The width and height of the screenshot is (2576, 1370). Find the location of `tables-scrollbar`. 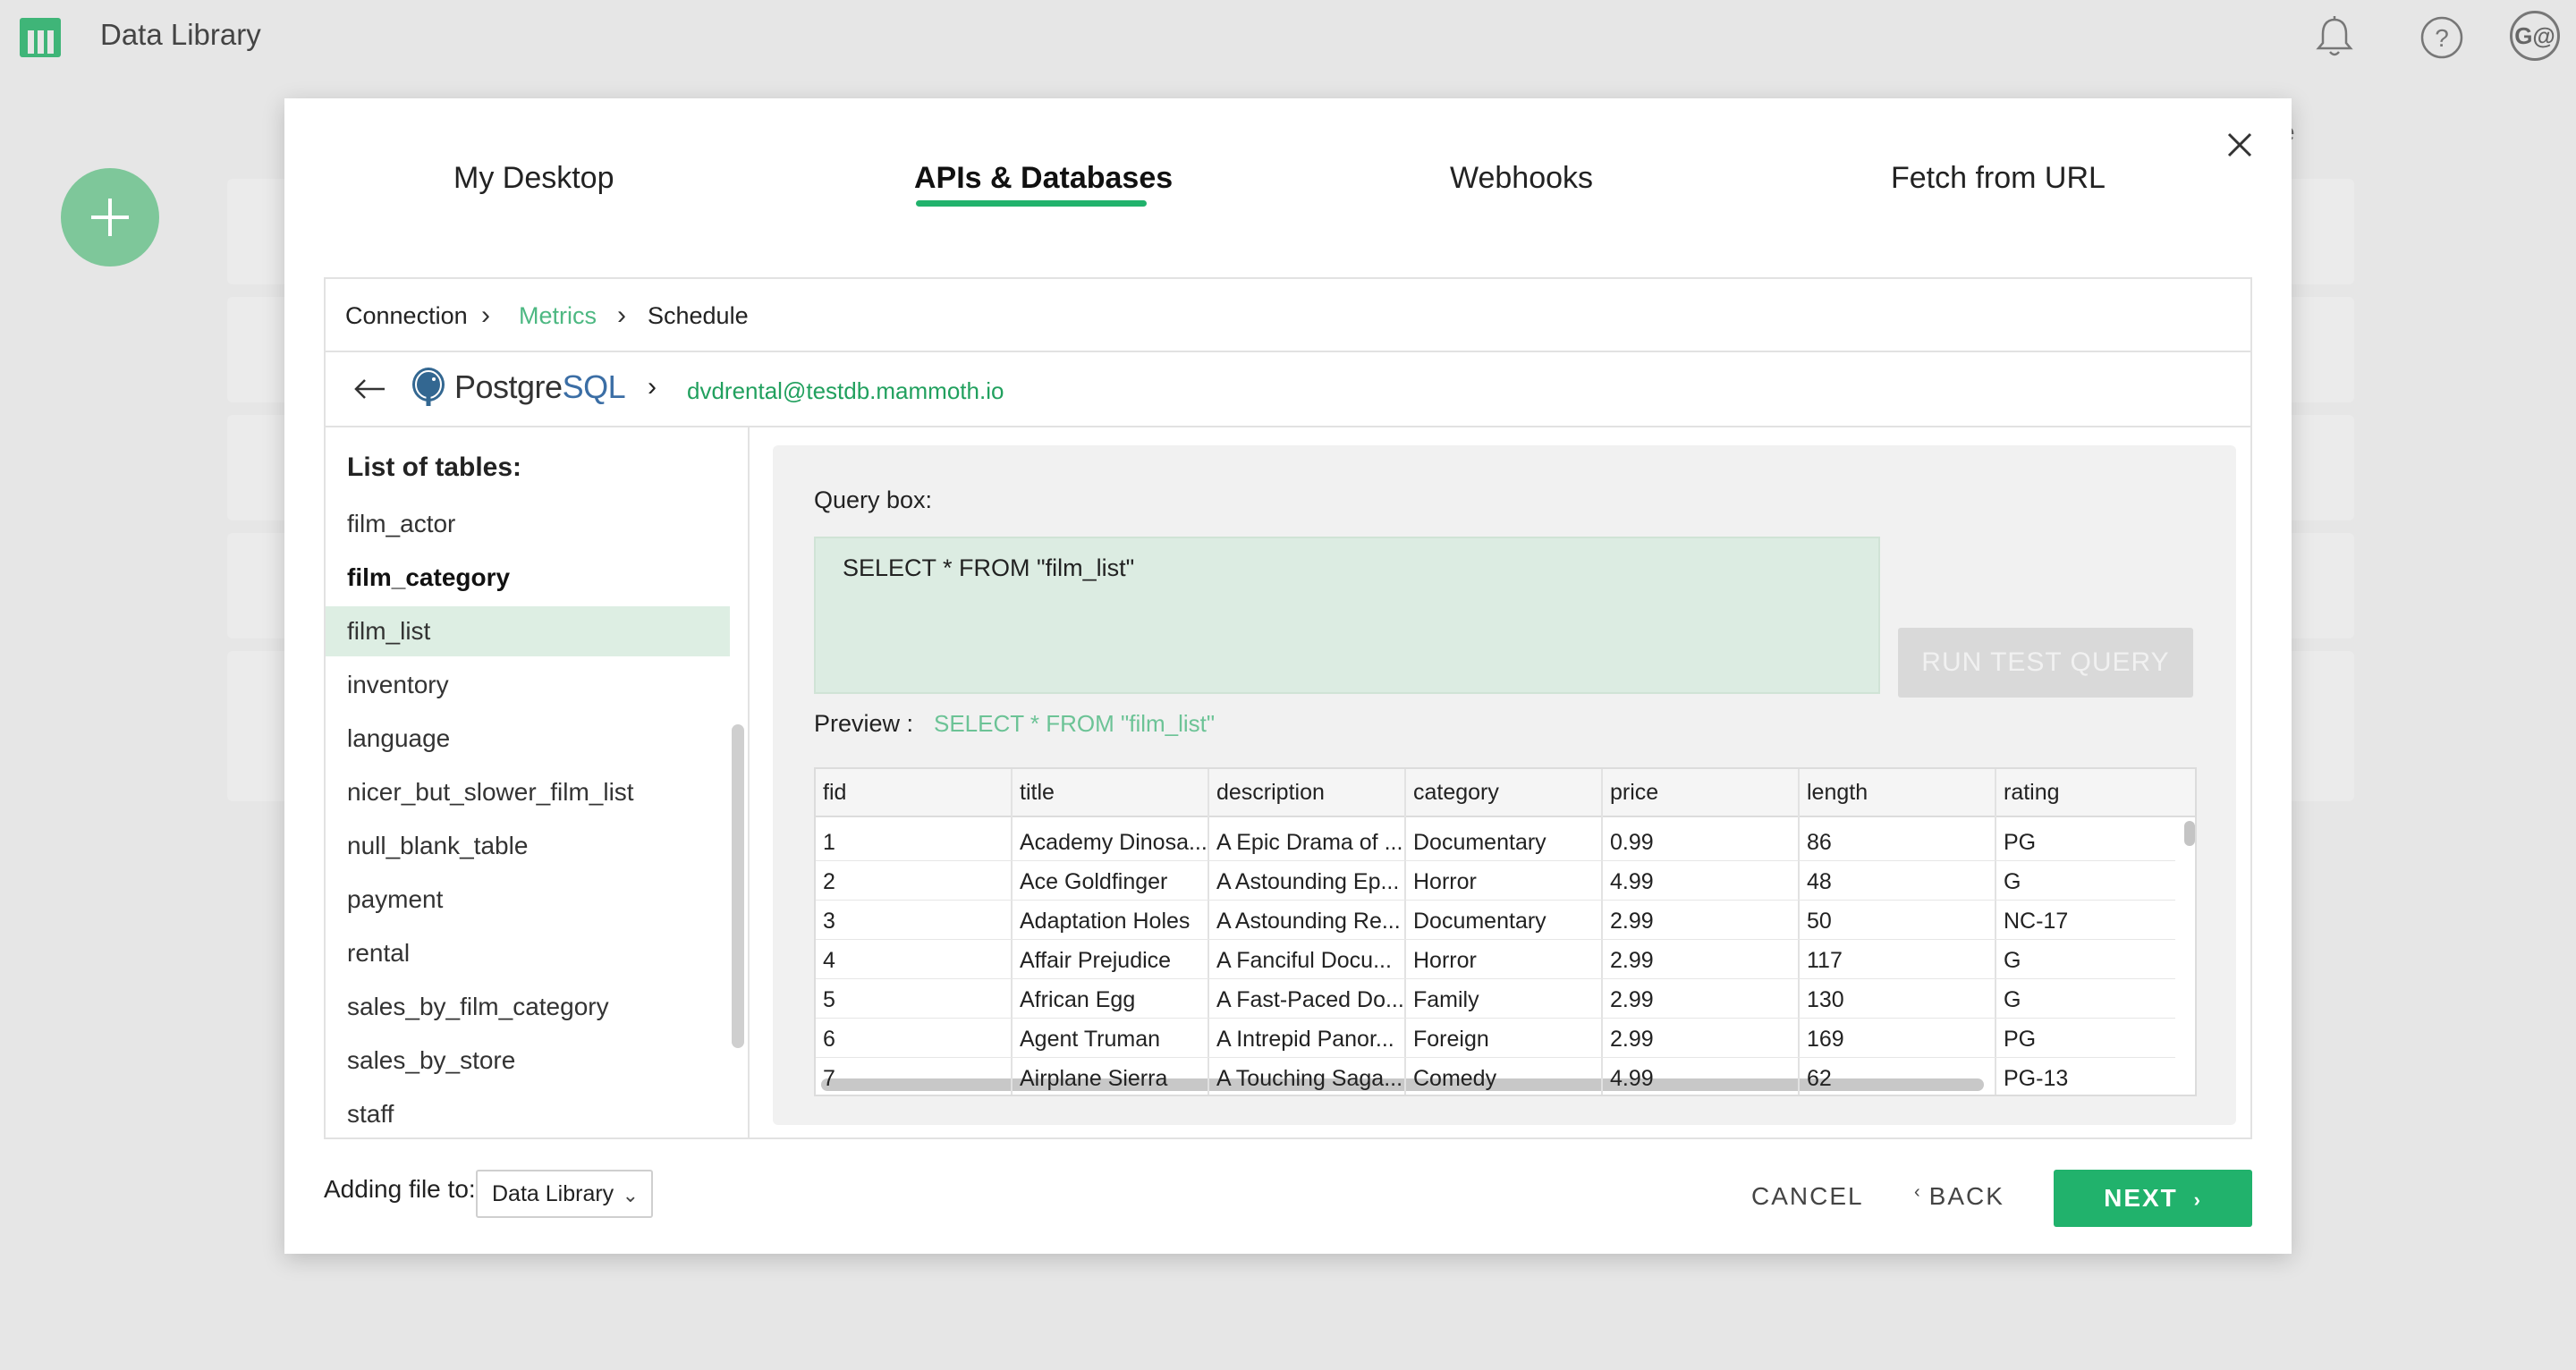

tables-scrollbar is located at coordinates (738, 886).